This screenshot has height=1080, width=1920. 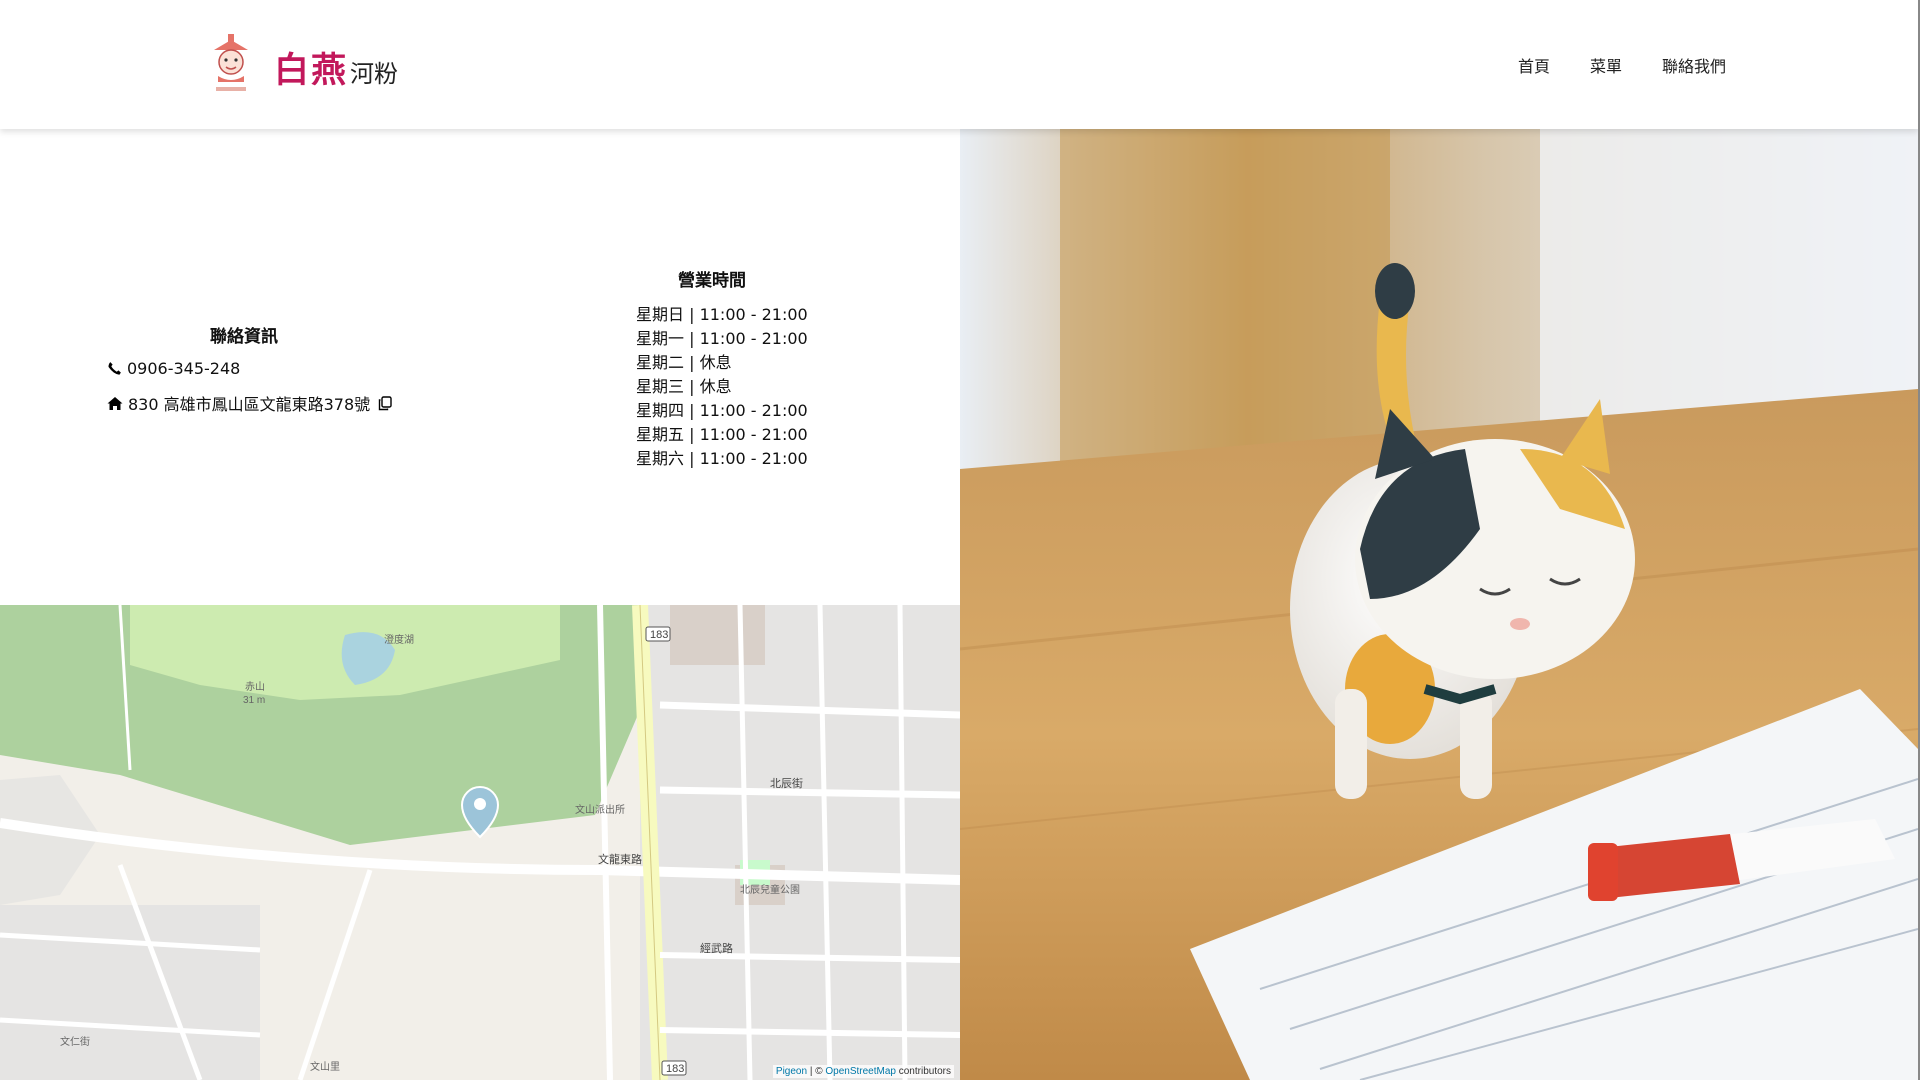 I want to click on map-road-wenren: 文仁街, so click(x=75, y=1041).